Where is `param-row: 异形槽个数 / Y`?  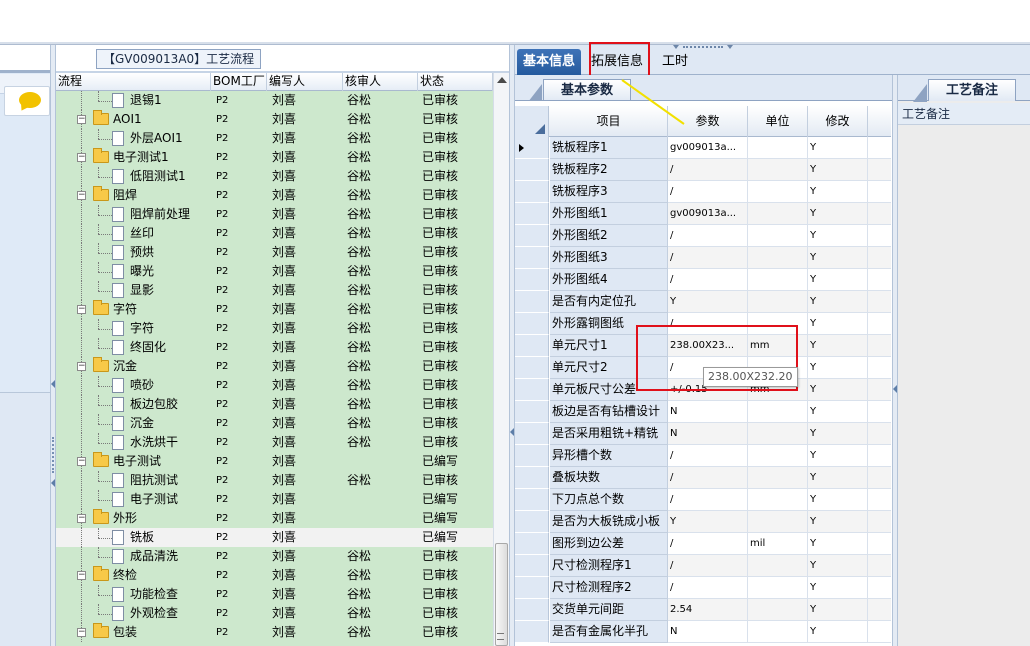
param-row: 异形槽个数 / Y is located at coordinates (703, 456).